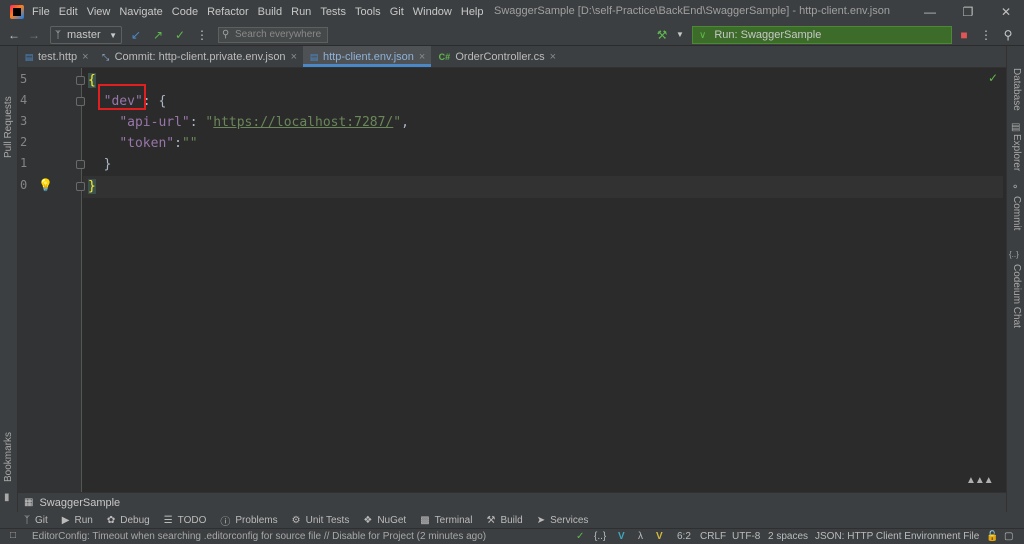  I want to click on menu-edit: Edit, so click(68, 12).